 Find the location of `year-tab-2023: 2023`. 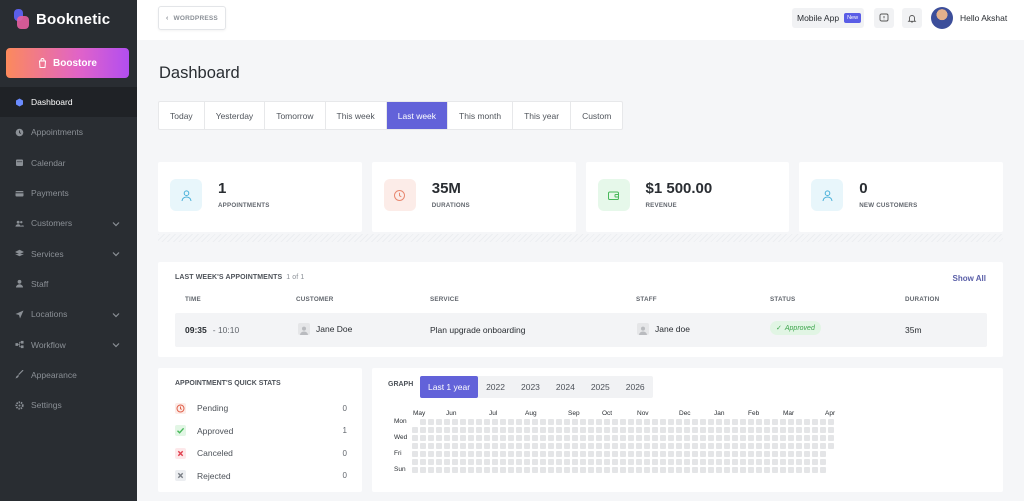

year-tab-2023: 2023 is located at coordinates (530, 387).